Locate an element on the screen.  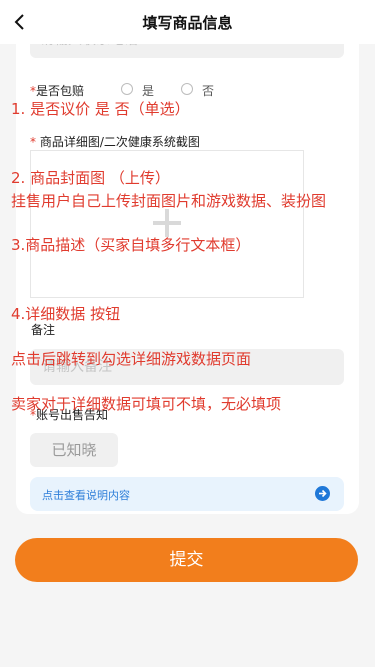
arrow-right-icon is located at coordinates (322, 493).